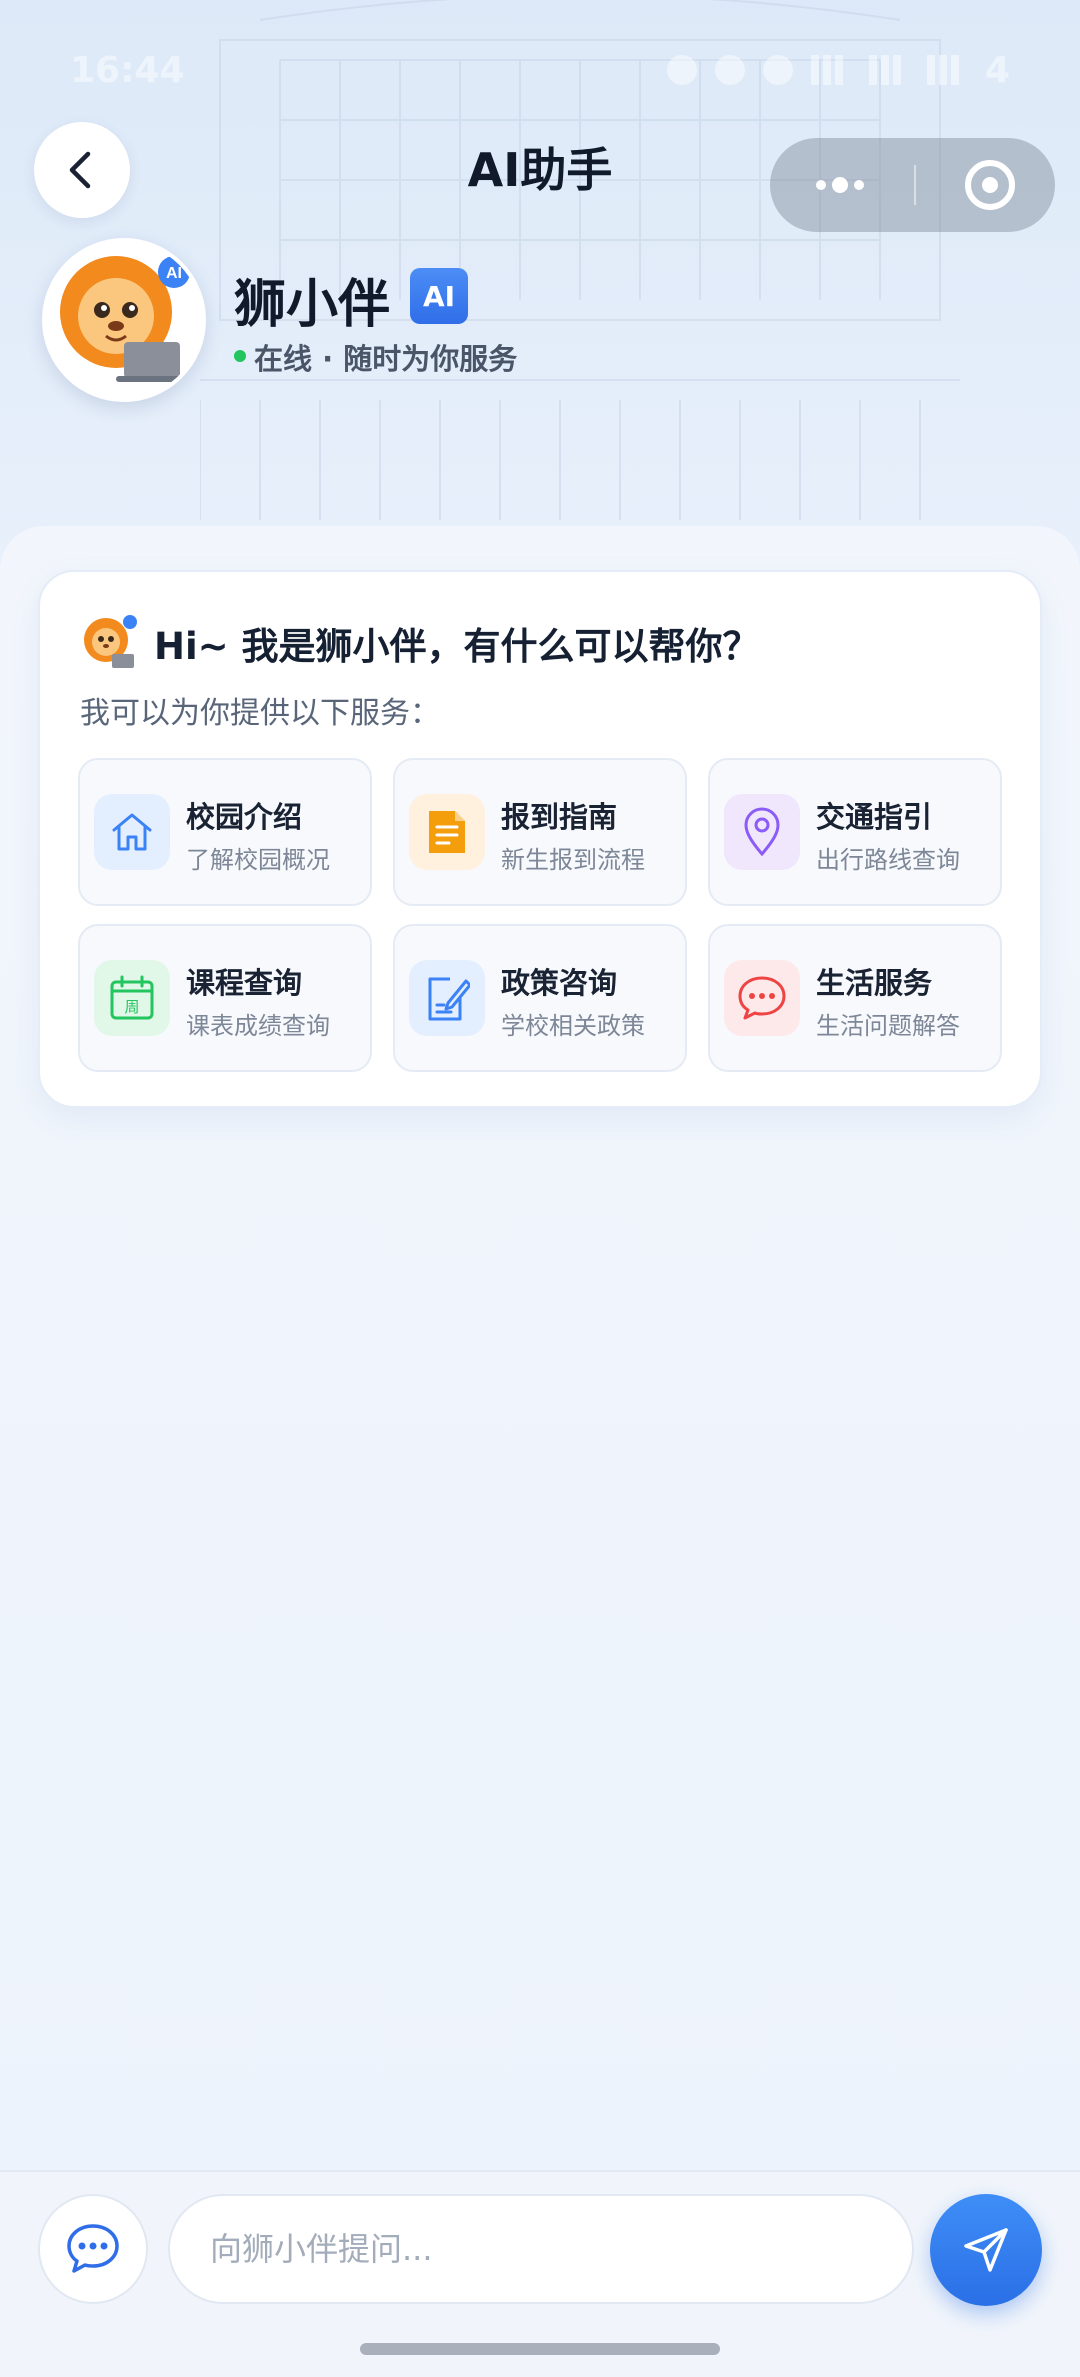 The image size is (1080, 2377). I want to click on capsule-divider, so click(914, 185).